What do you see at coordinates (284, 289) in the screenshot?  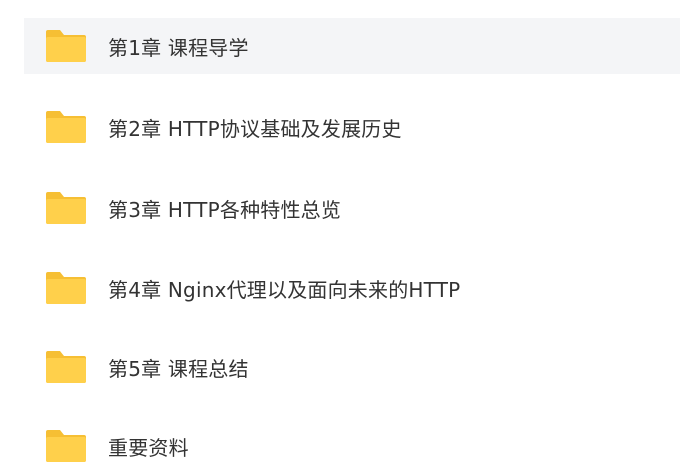 I see `folder-name: 第4章 Nginx代理以及面向未来的HTTP` at bounding box center [284, 289].